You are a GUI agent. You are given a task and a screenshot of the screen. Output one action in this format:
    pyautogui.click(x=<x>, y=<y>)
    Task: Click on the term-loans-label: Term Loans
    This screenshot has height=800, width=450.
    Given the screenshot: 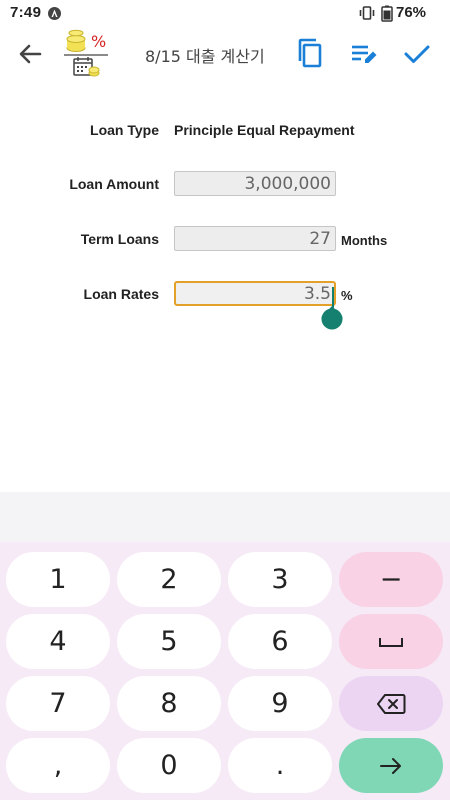 What is the action you would take?
    pyautogui.click(x=119, y=239)
    